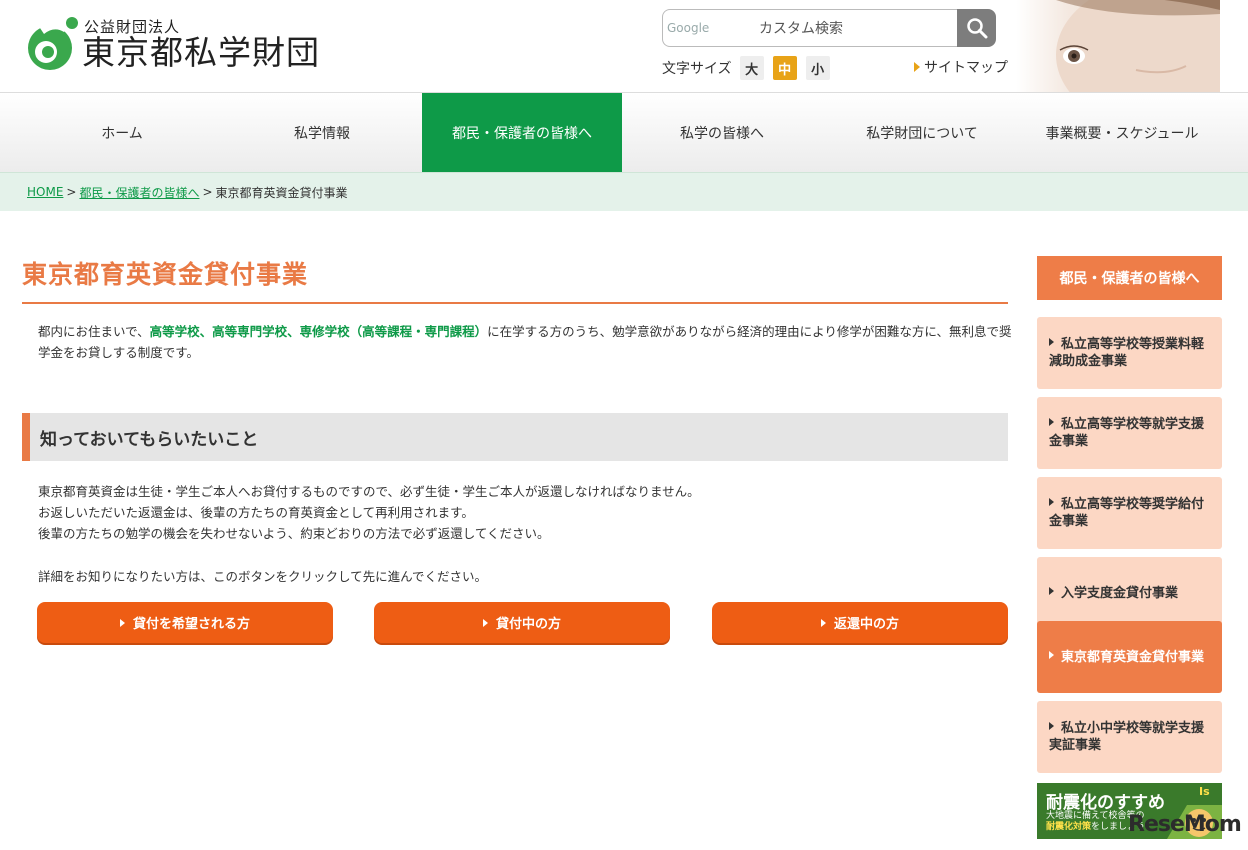  Describe the element at coordinates (722, 132) in the screenshot. I see `nav-item-private-schools: 私学の皆様へ` at that location.